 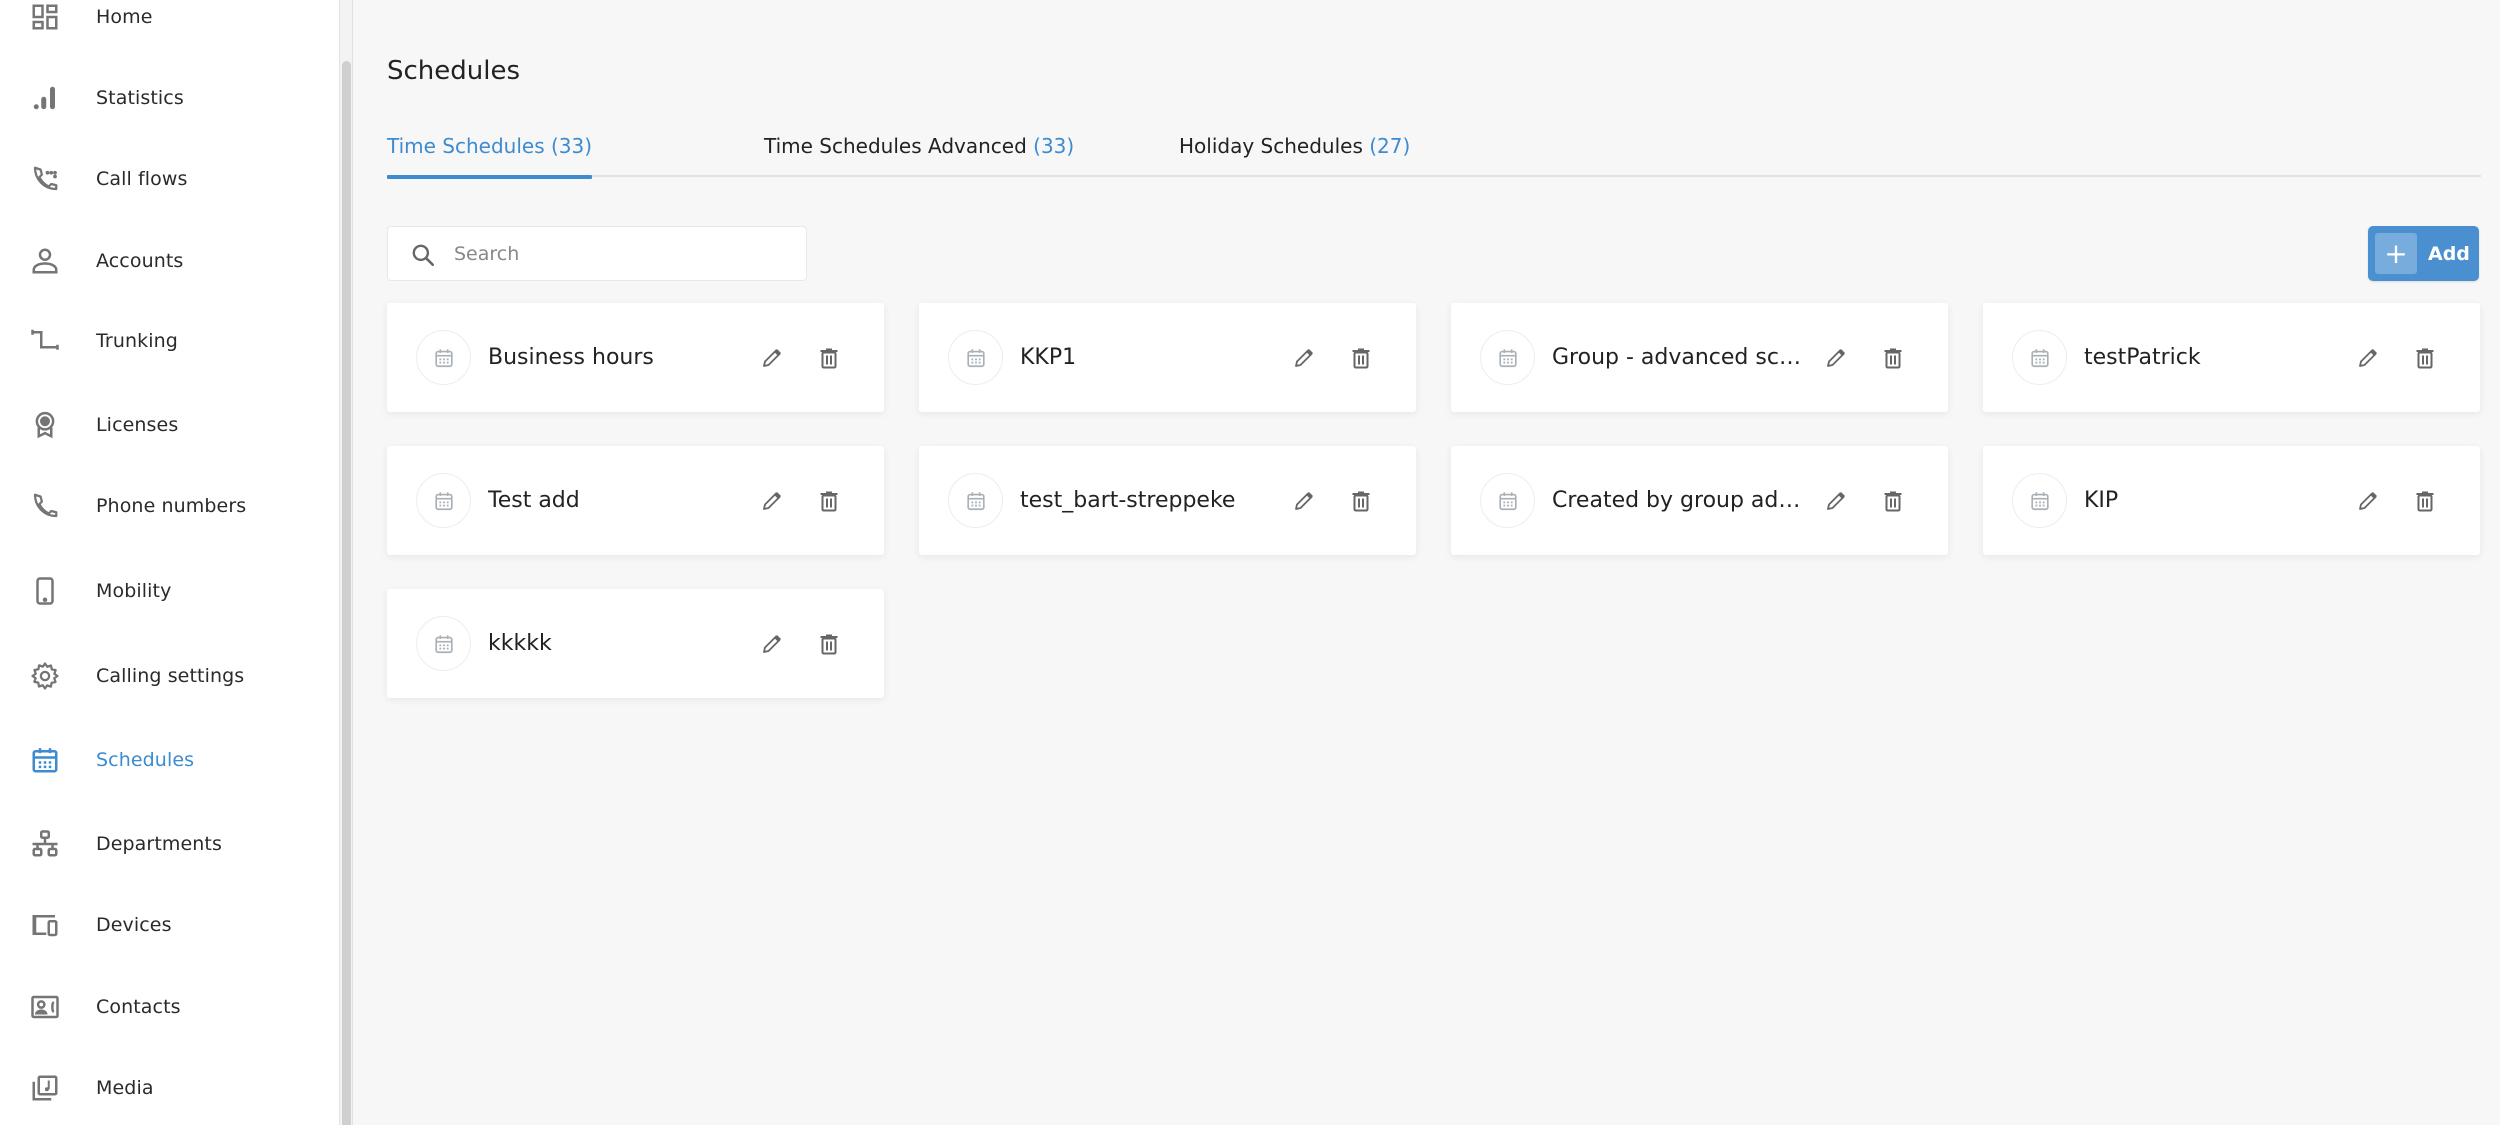 What do you see at coordinates (635, 500) in the screenshot?
I see `schedule-card: Test add` at bounding box center [635, 500].